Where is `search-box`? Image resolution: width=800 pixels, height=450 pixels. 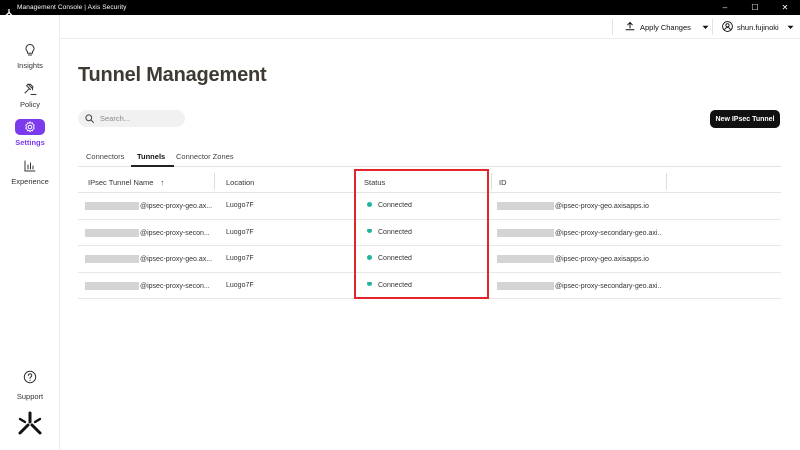 search-box is located at coordinates (131, 118).